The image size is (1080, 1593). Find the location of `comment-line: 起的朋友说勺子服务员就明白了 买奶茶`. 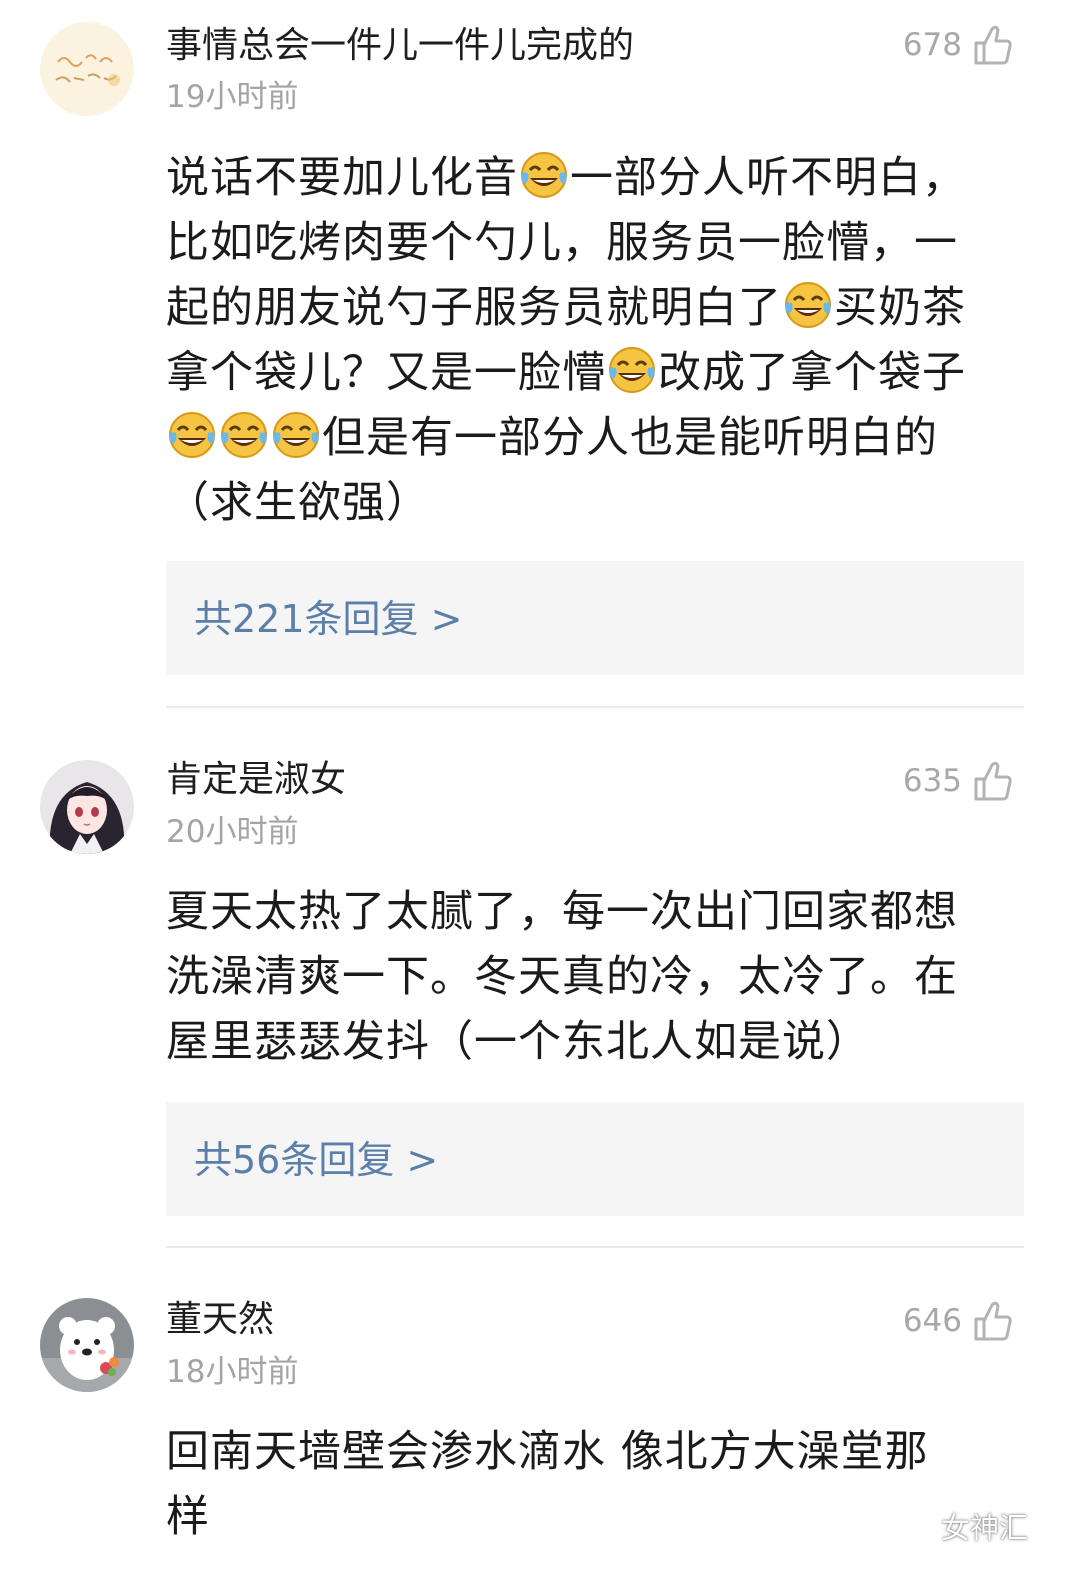

comment-line: 起的朋友说勺子服务员就明白了 买奶茶 is located at coordinates (596, 308).